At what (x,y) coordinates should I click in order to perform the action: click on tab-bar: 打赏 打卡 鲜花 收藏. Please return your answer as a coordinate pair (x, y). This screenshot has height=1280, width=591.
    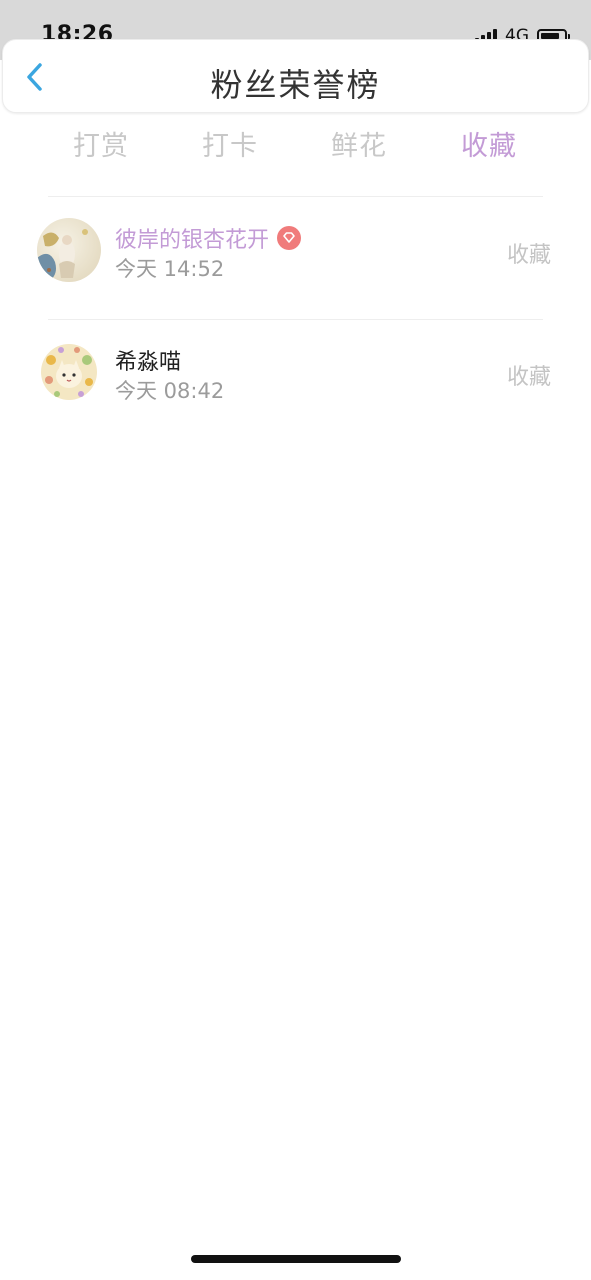
    Looking at the image, I should click on (295, 148).